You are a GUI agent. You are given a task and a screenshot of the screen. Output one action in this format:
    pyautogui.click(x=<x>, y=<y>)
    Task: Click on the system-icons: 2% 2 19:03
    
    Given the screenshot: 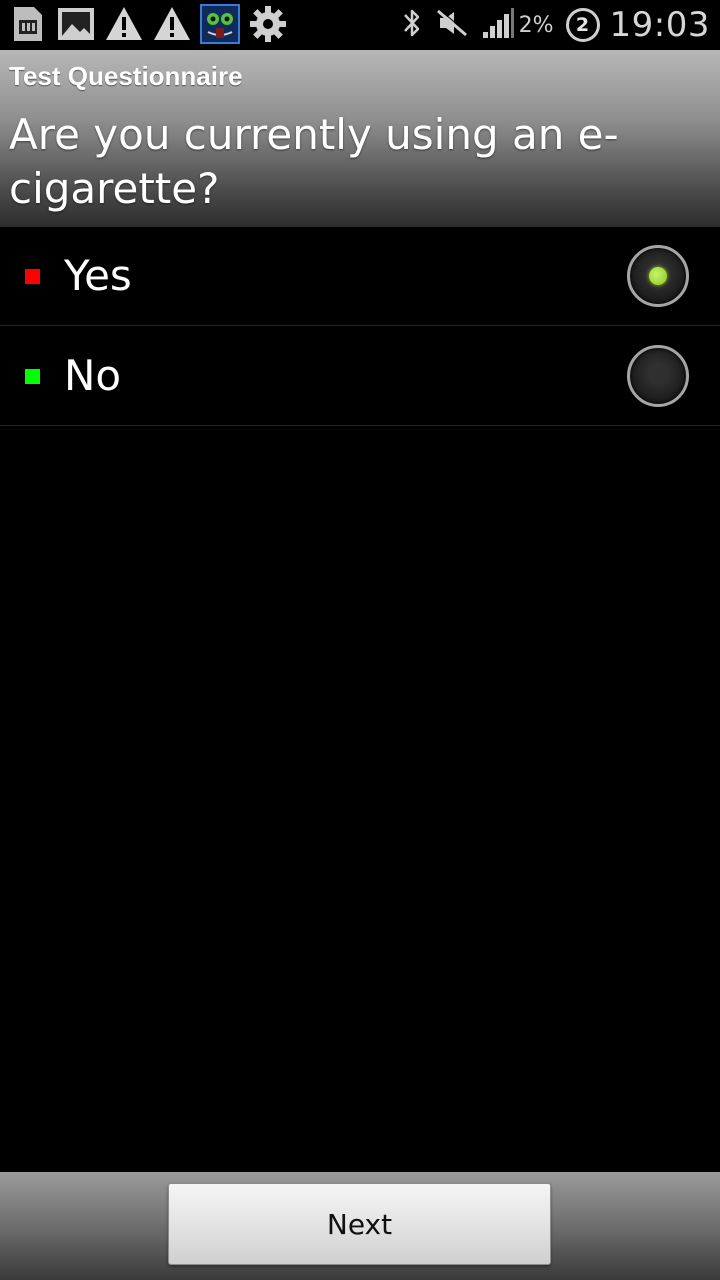 What is the action you would take?
    pyautogui.click(x=549, y=25)
    